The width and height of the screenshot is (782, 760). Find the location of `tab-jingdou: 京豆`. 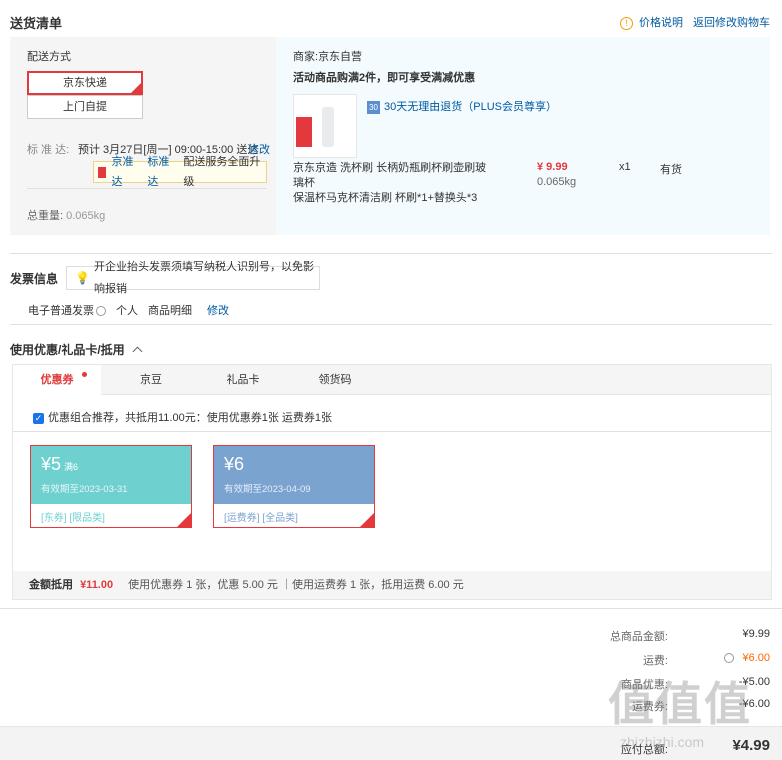

tab-jingdou: 京豆 is located at coordinates (151, 380).